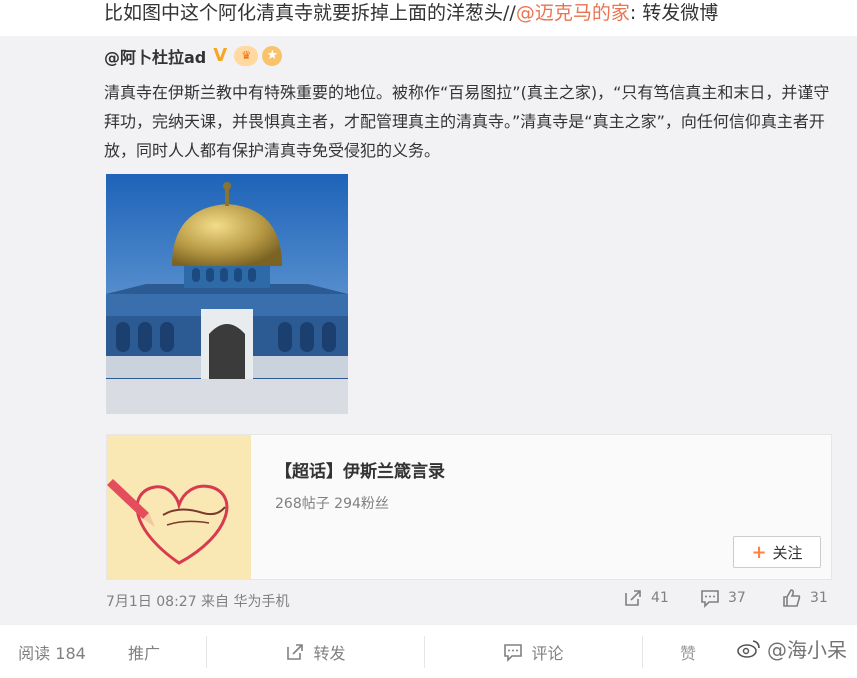 The height and width of the screenshot is (678, 857). I want to click on like-count: 31, so click(819, 598).